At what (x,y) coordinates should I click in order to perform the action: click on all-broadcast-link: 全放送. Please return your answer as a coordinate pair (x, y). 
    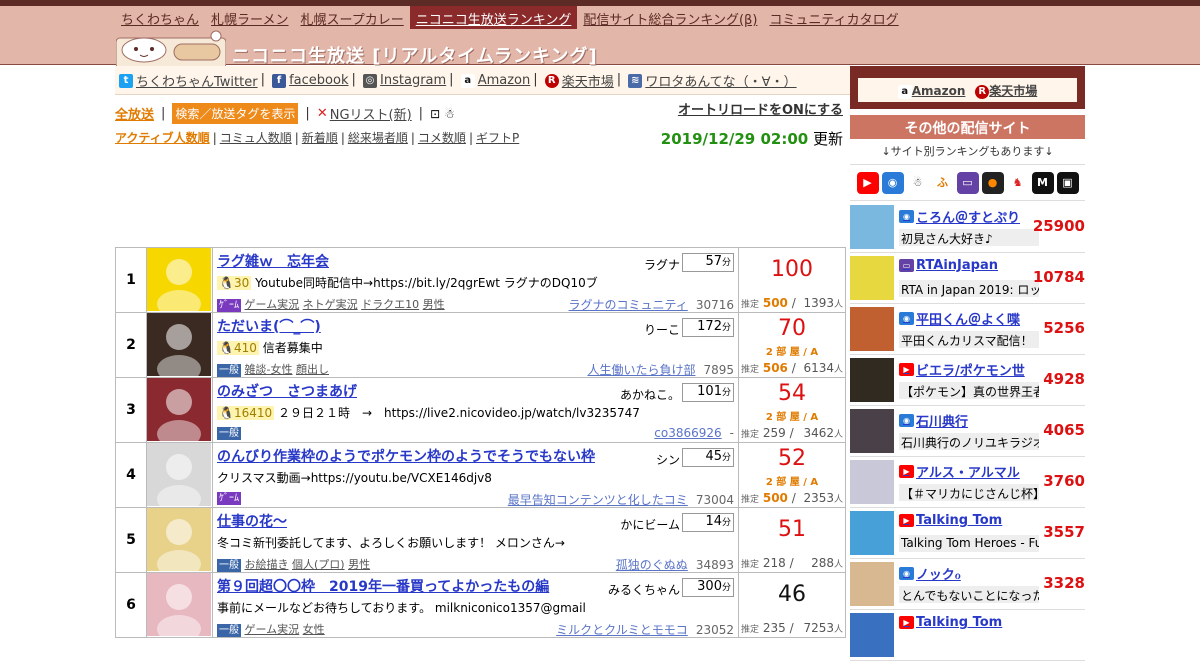
    Looking at the image, I should click on (134, 113).